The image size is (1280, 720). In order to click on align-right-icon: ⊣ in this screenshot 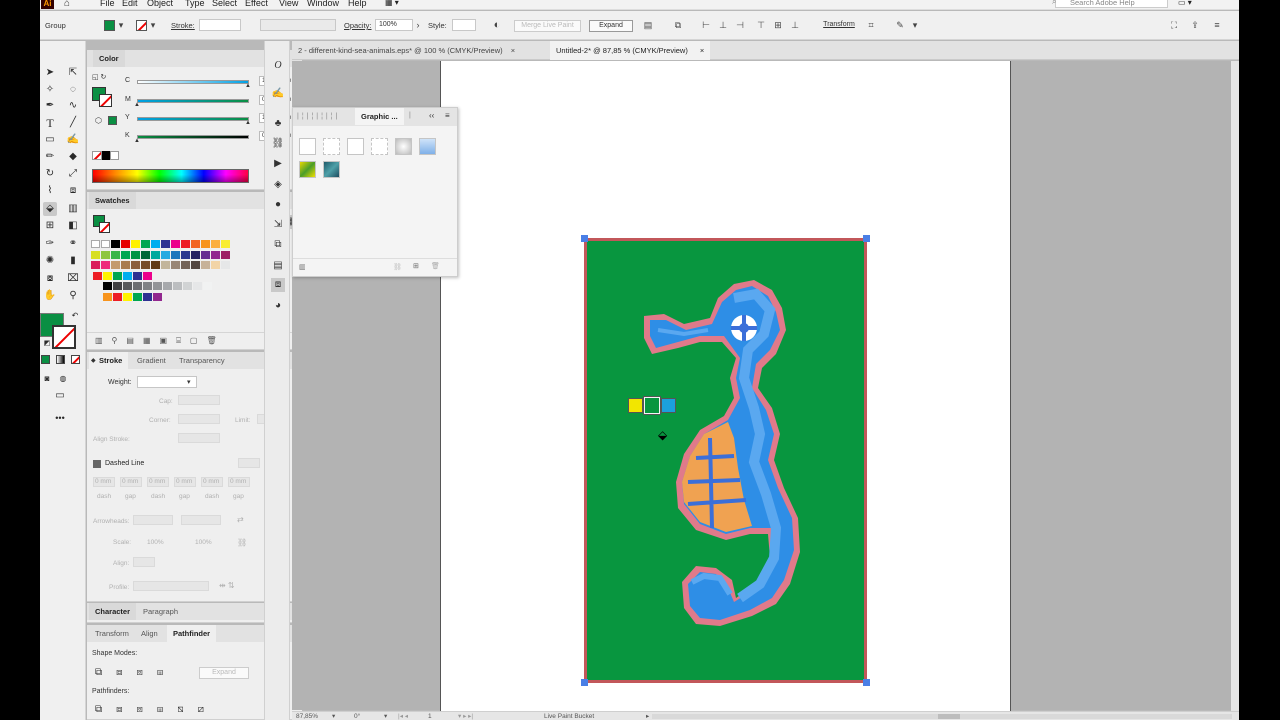, I will do `click(740, 25)`.